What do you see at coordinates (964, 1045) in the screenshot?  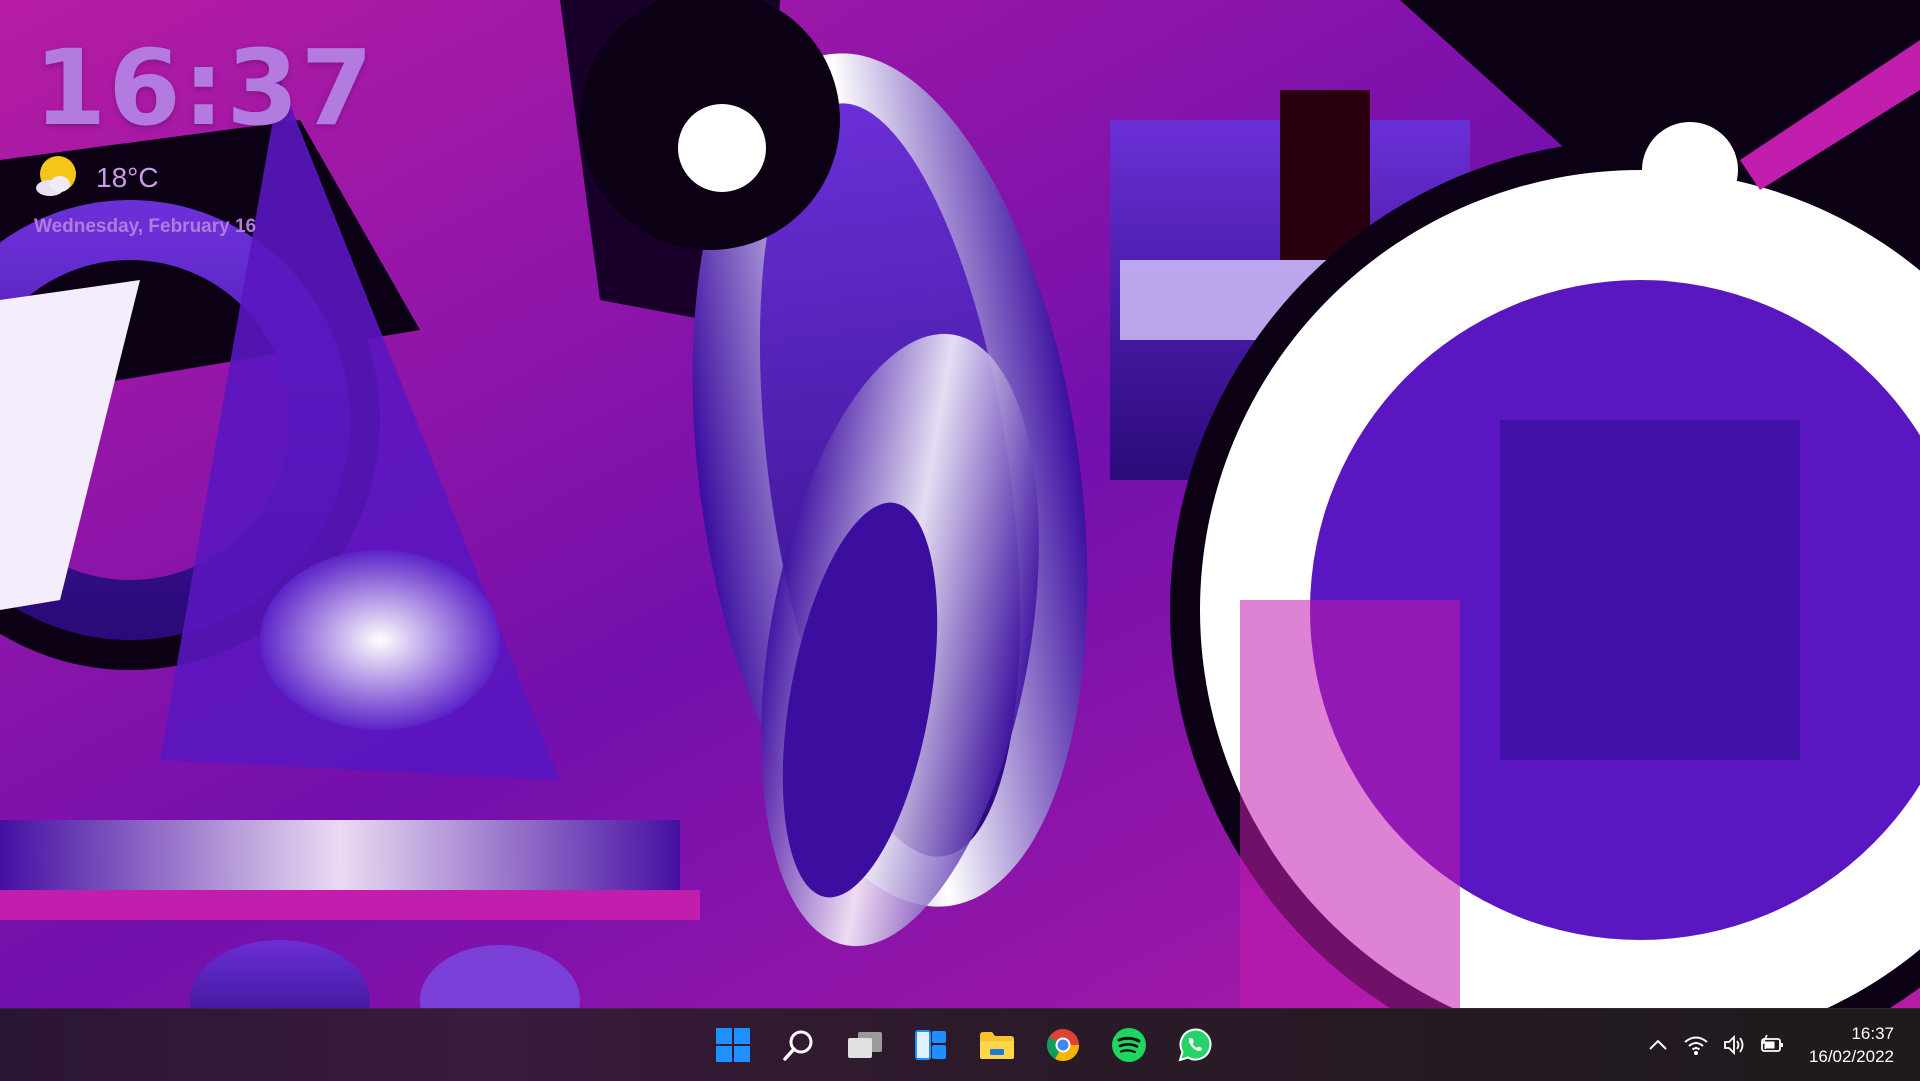 I see `taskbar-pinned-apps` at bounding box center [964, 1045].